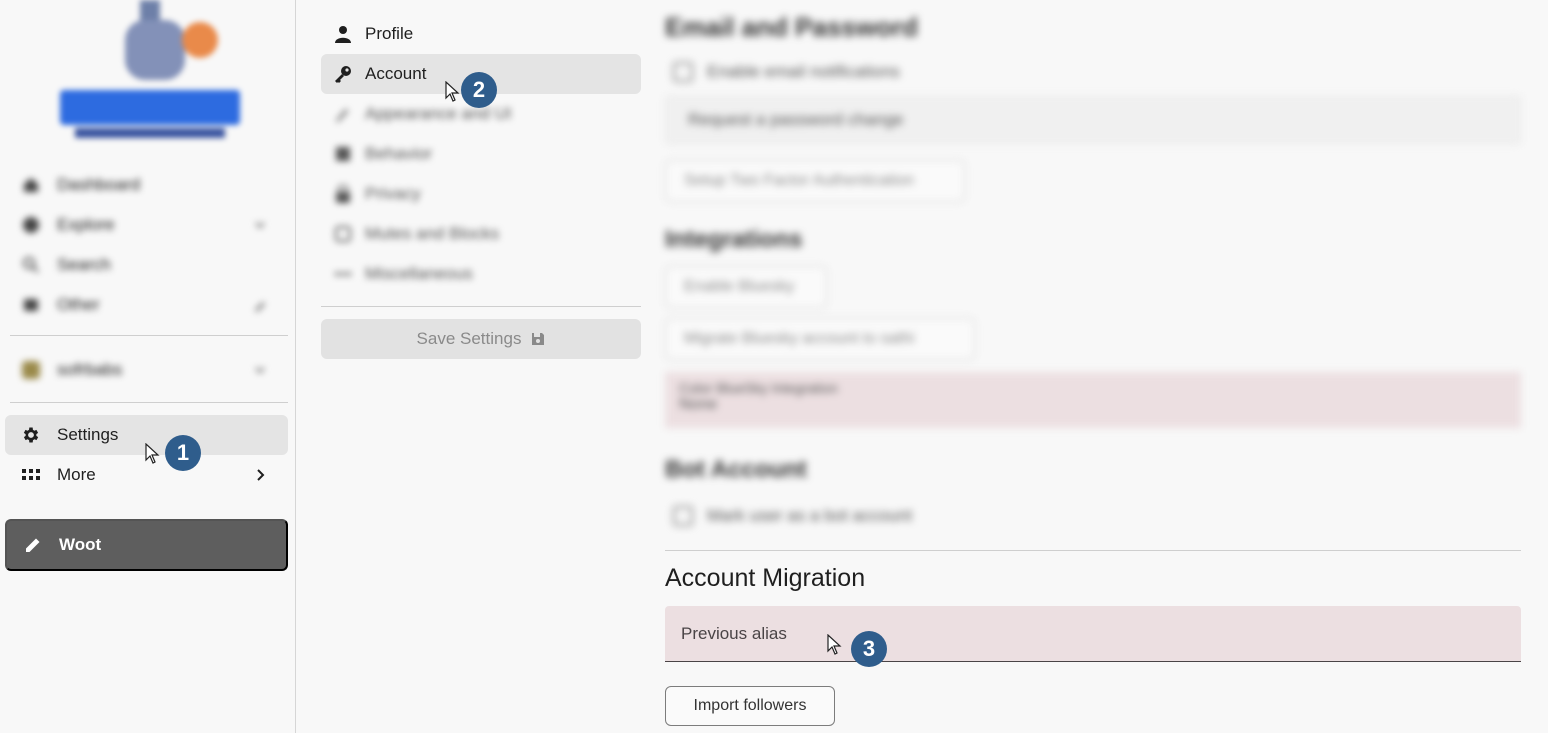 This screenshot has height=733, width=1548. What do you see at coordinates (260, 305) in the screenshot?
I see `edit-icon` at bounding box center [260, 305].